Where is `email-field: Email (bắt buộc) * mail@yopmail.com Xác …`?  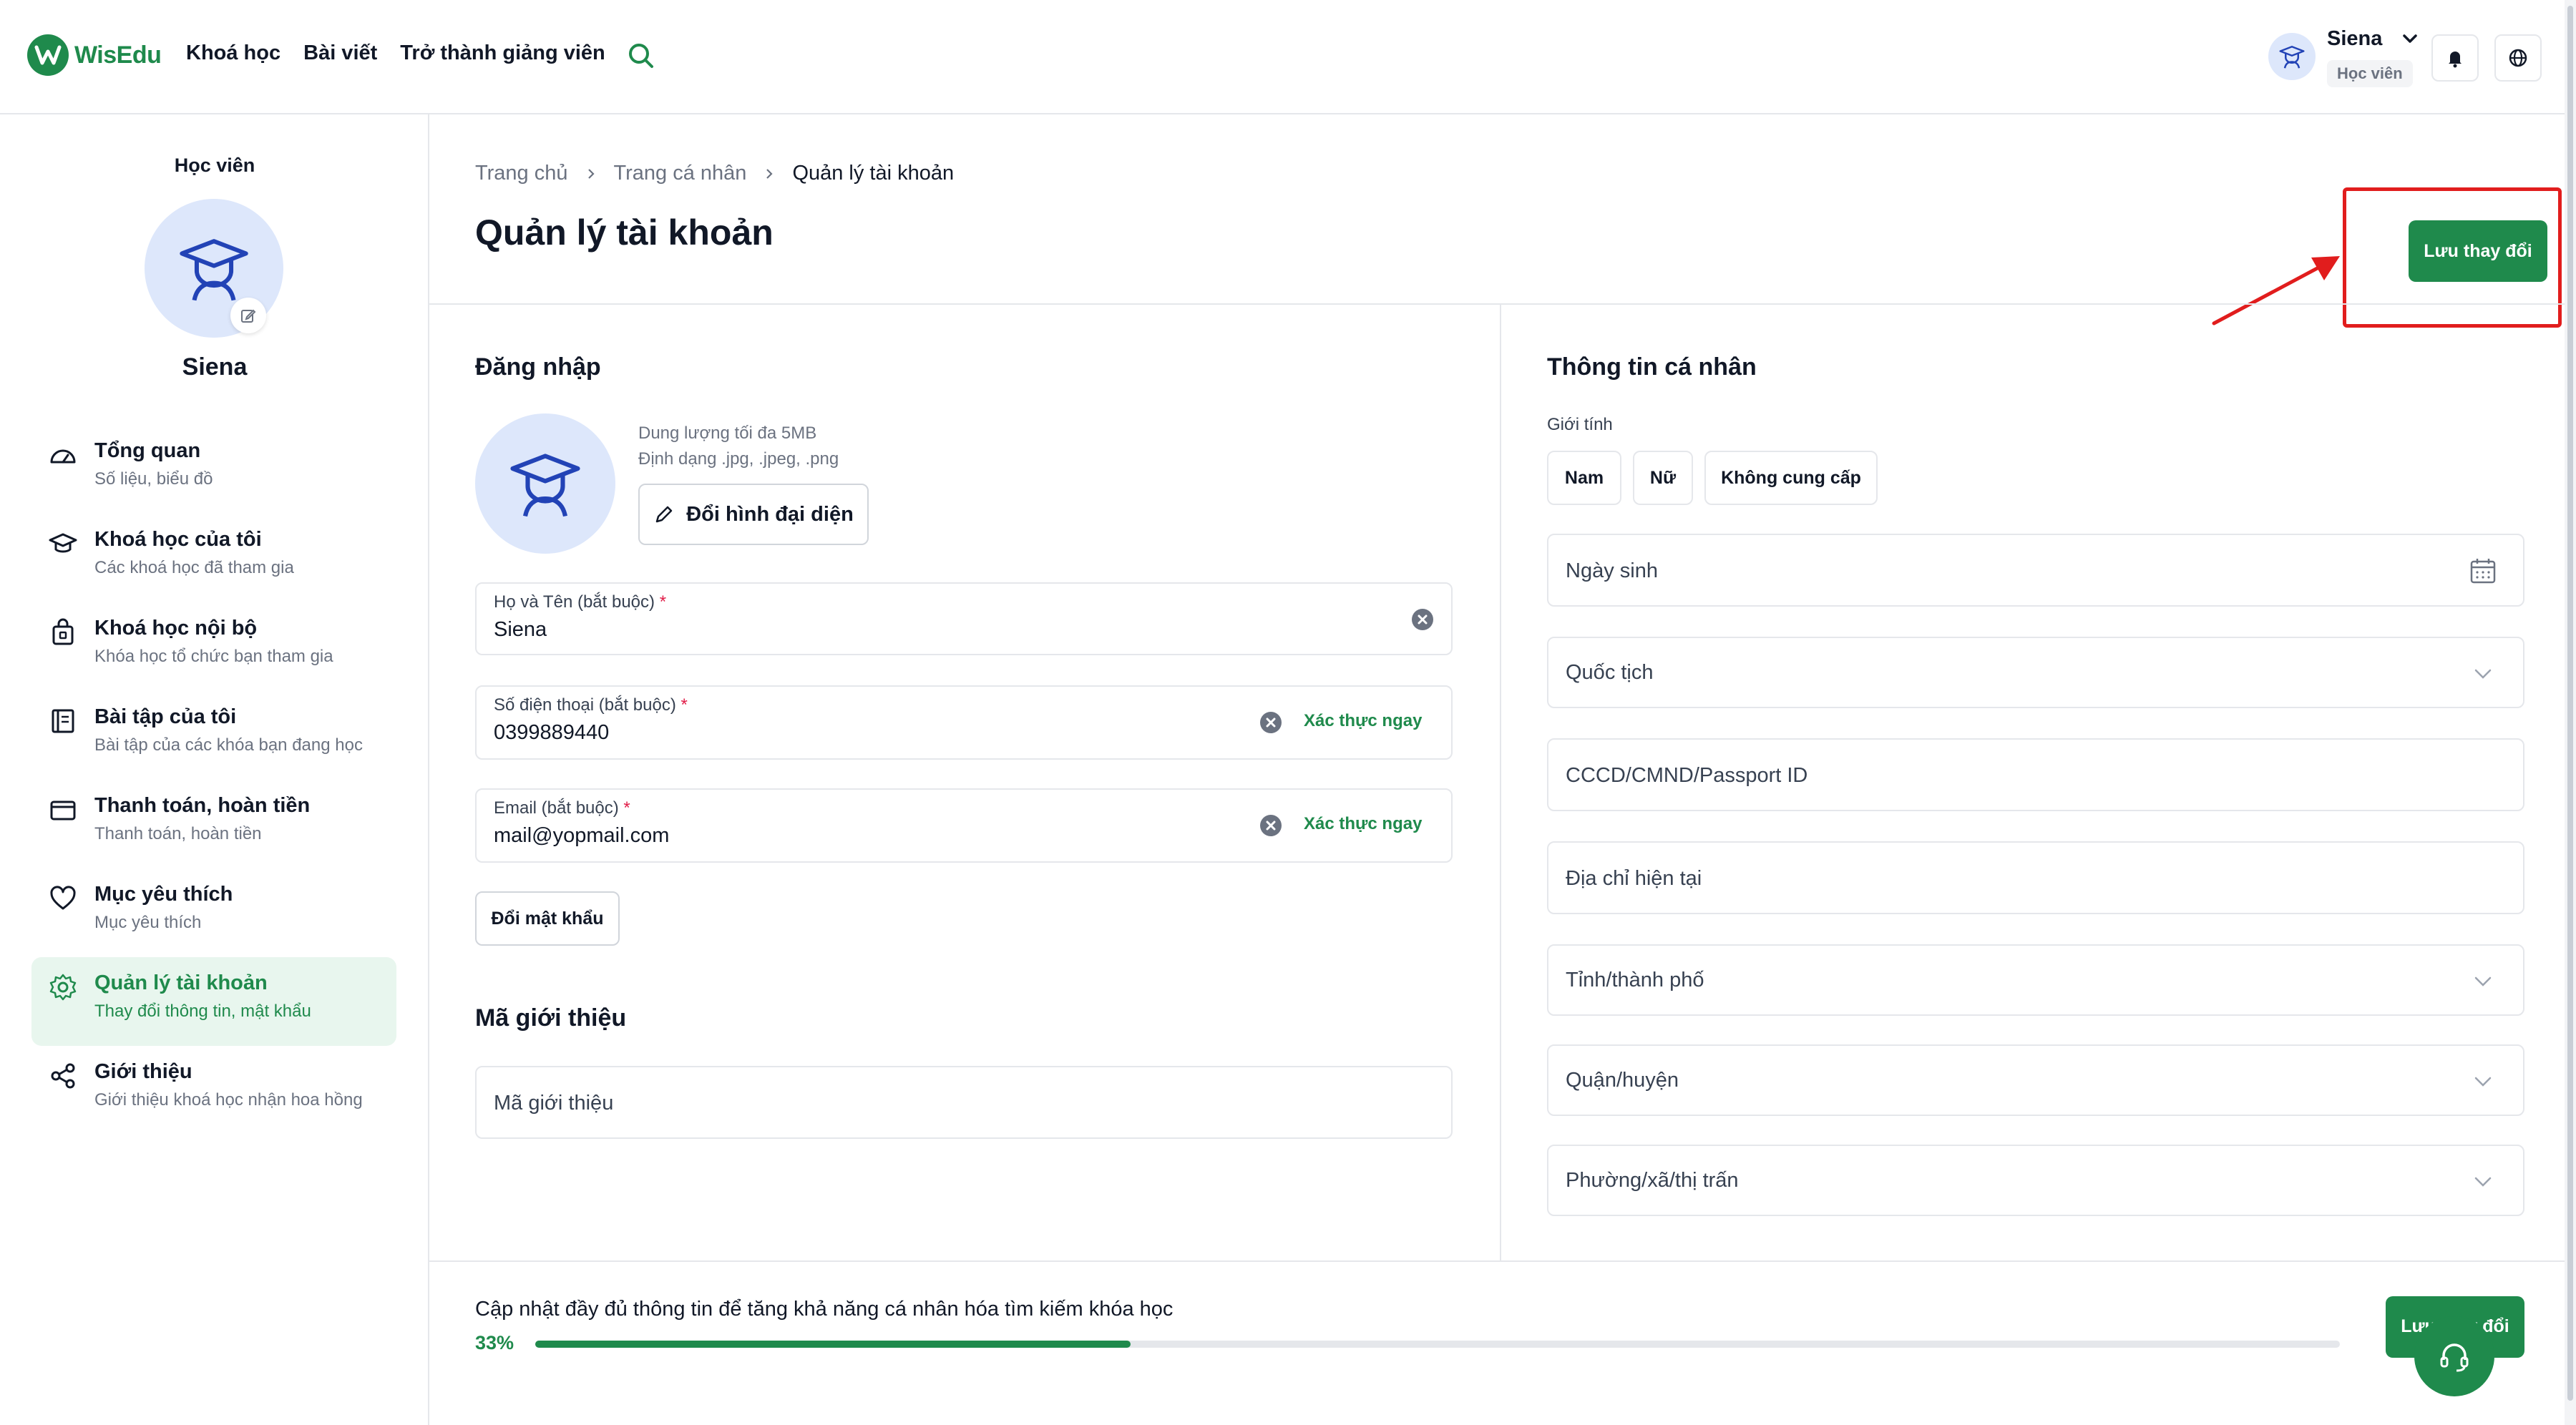 email-field: Email (bắt buộc) * mail@yopmail.com Xác … is located at coordinates (964, 826).